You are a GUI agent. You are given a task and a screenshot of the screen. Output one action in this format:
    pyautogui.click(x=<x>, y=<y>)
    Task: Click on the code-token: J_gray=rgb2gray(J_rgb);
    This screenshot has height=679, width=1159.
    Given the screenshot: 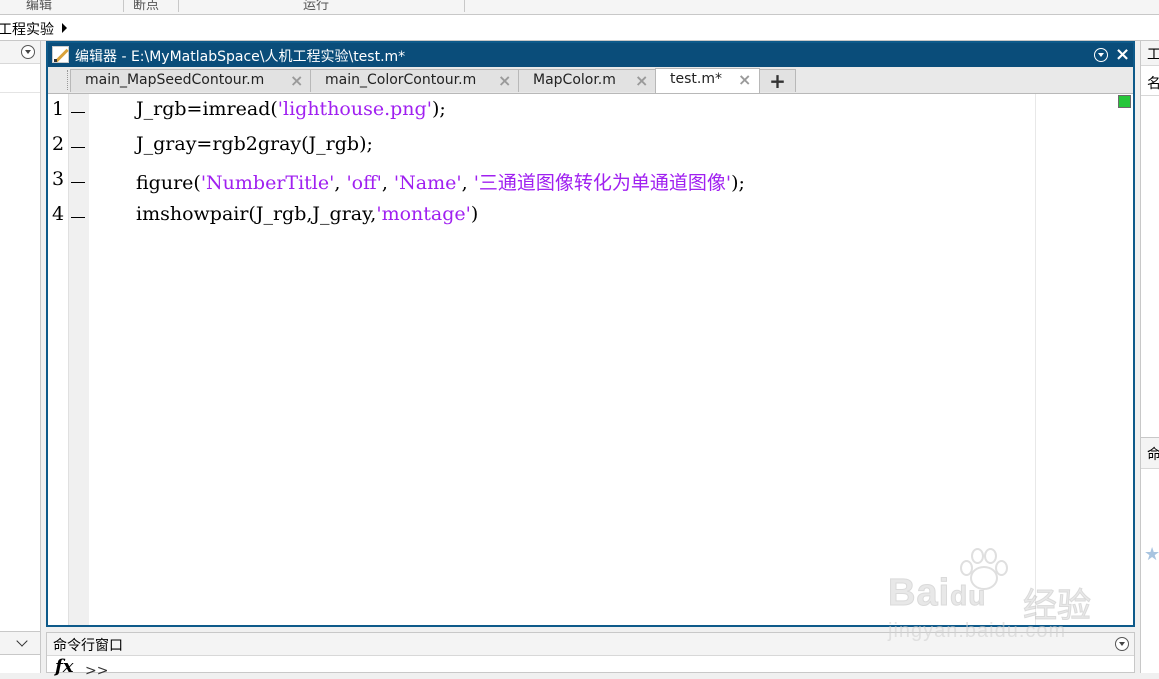 What is the action you would take?
    pyautogui.click(x=254, y=144)
    